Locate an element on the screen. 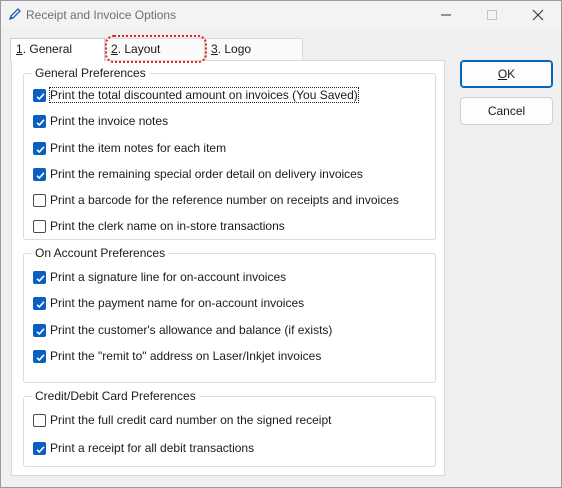 The image size is (562, 488). cancel-button: Cancel is located at coordinates (506, 111).